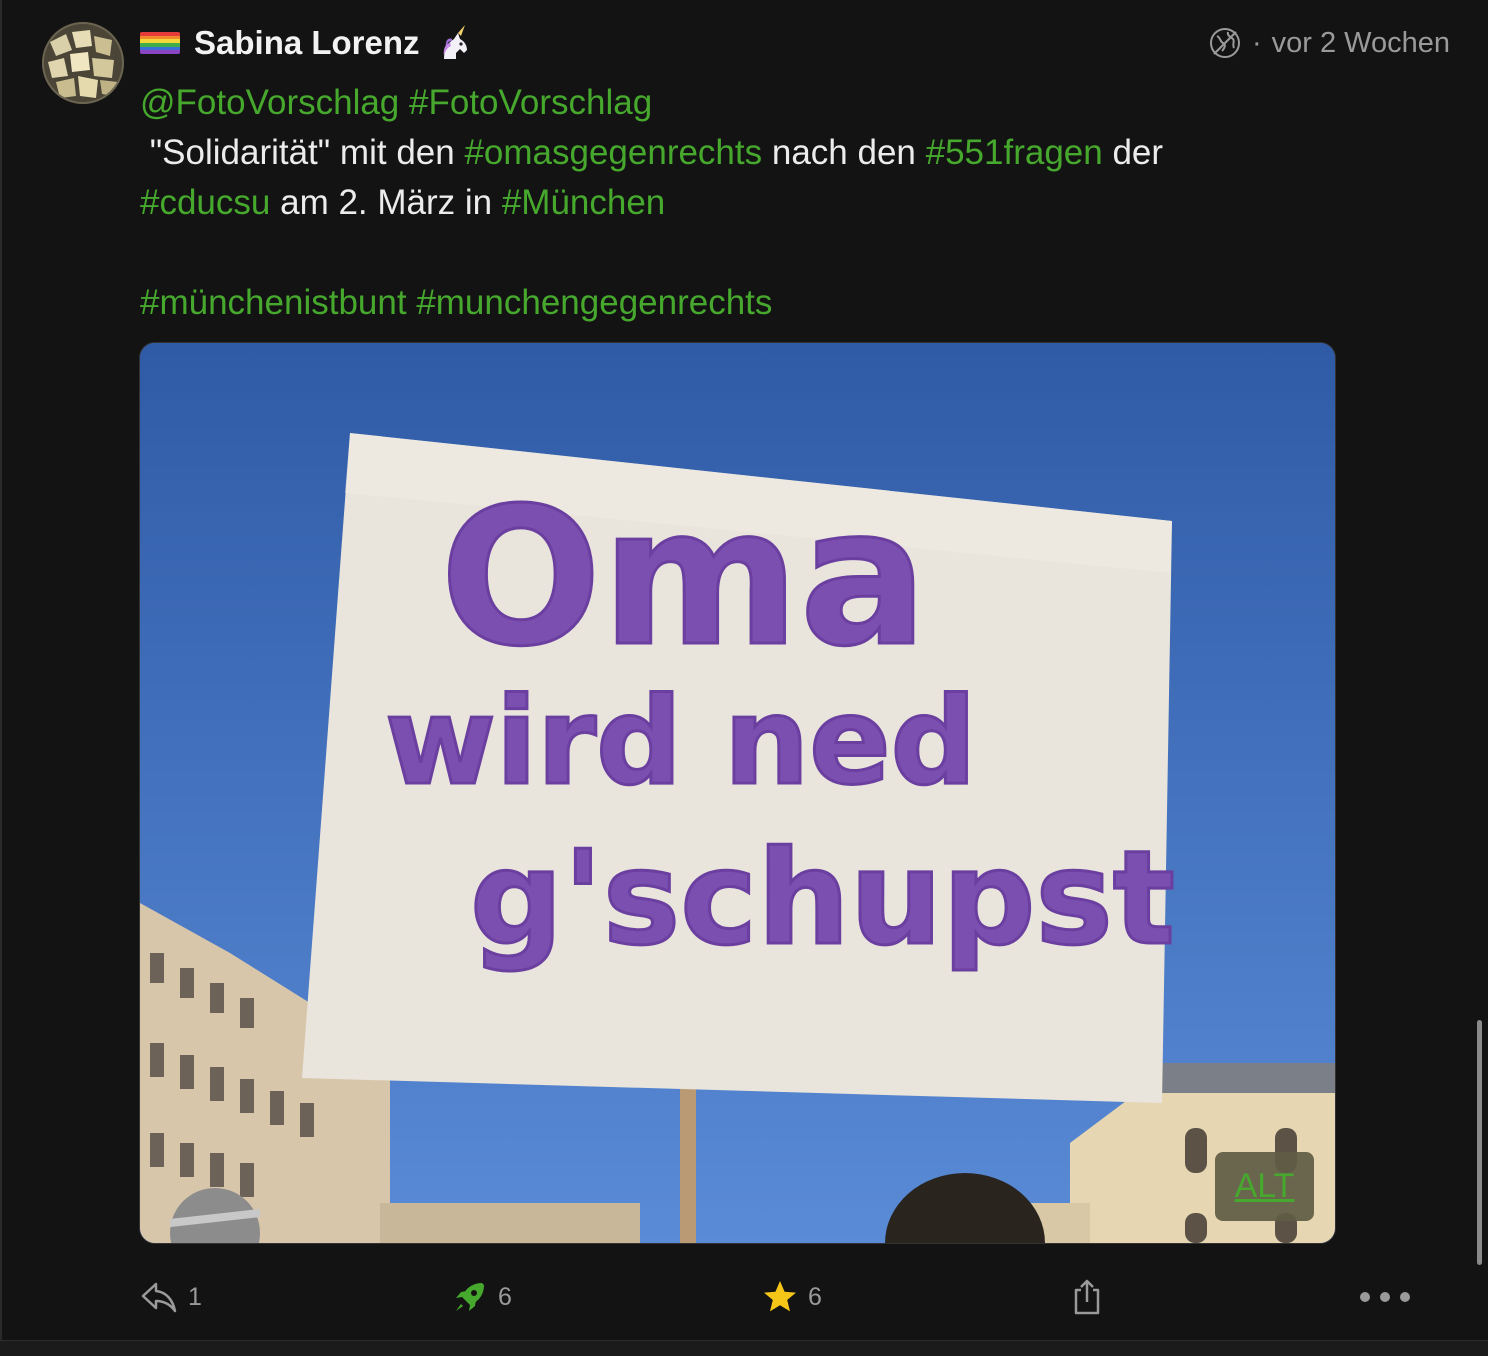 The height and width of the screenshot is (1356, 1488). What do you see at coordinates (684, 577) in the screenshot?
I see `sign-text-line1: Oma` at bounding box center [684, 577].